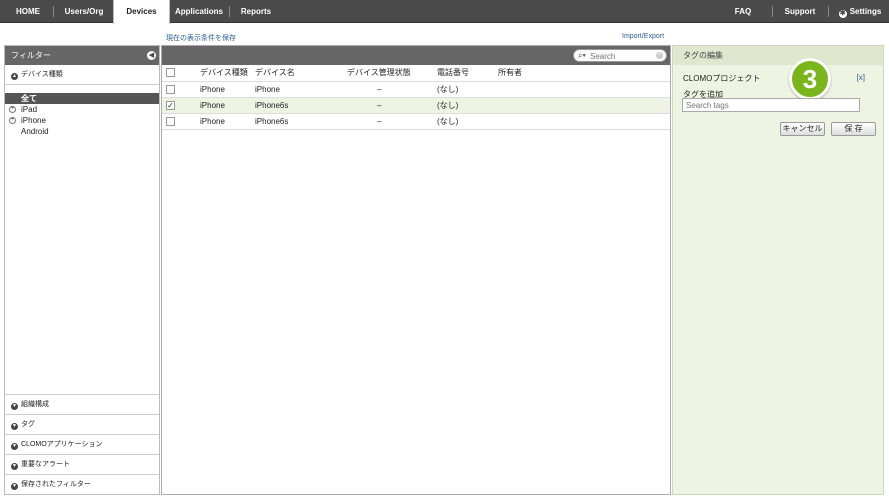 The image size is (889, 500). Describe the element at coordinates (82, 109) in the screenshot. I see `filter-item-ipad: + iPad` at that location.